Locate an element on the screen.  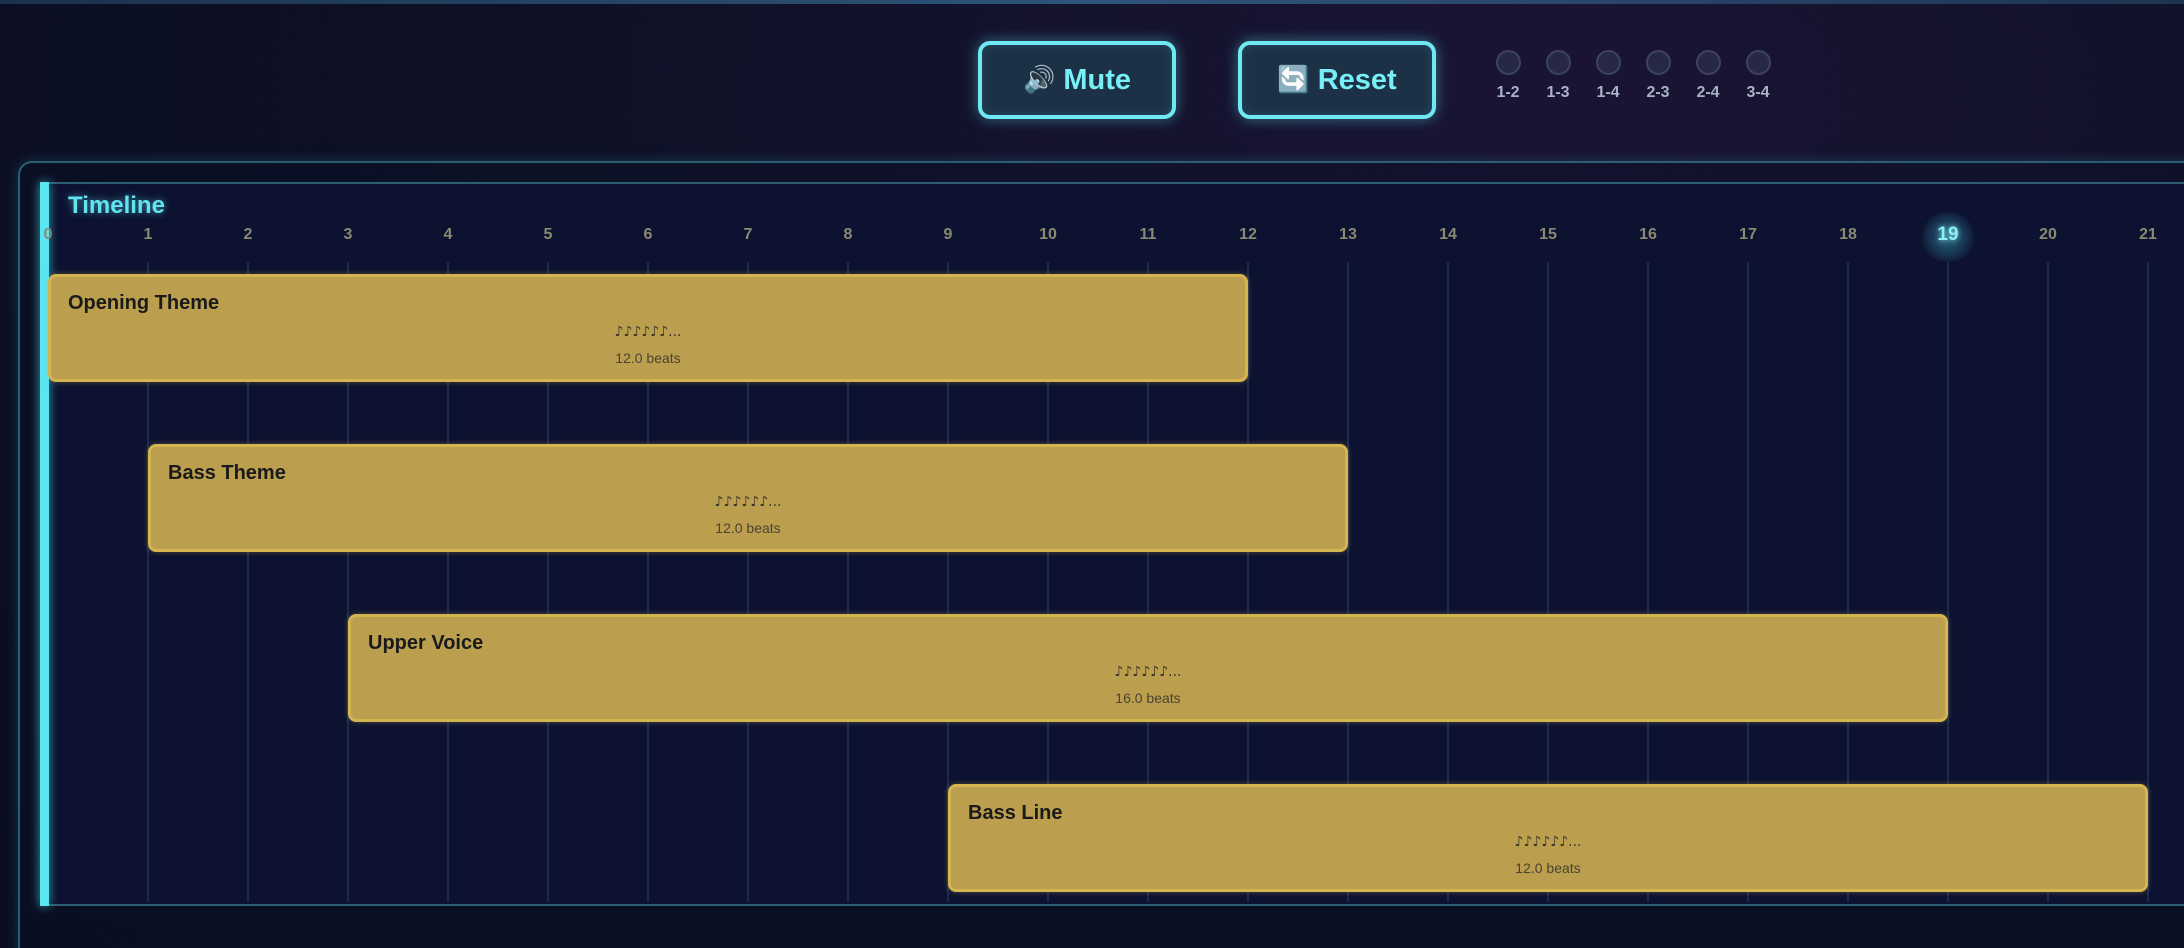
beat-tick-label: 19 is located at coordinates (1948, 235).